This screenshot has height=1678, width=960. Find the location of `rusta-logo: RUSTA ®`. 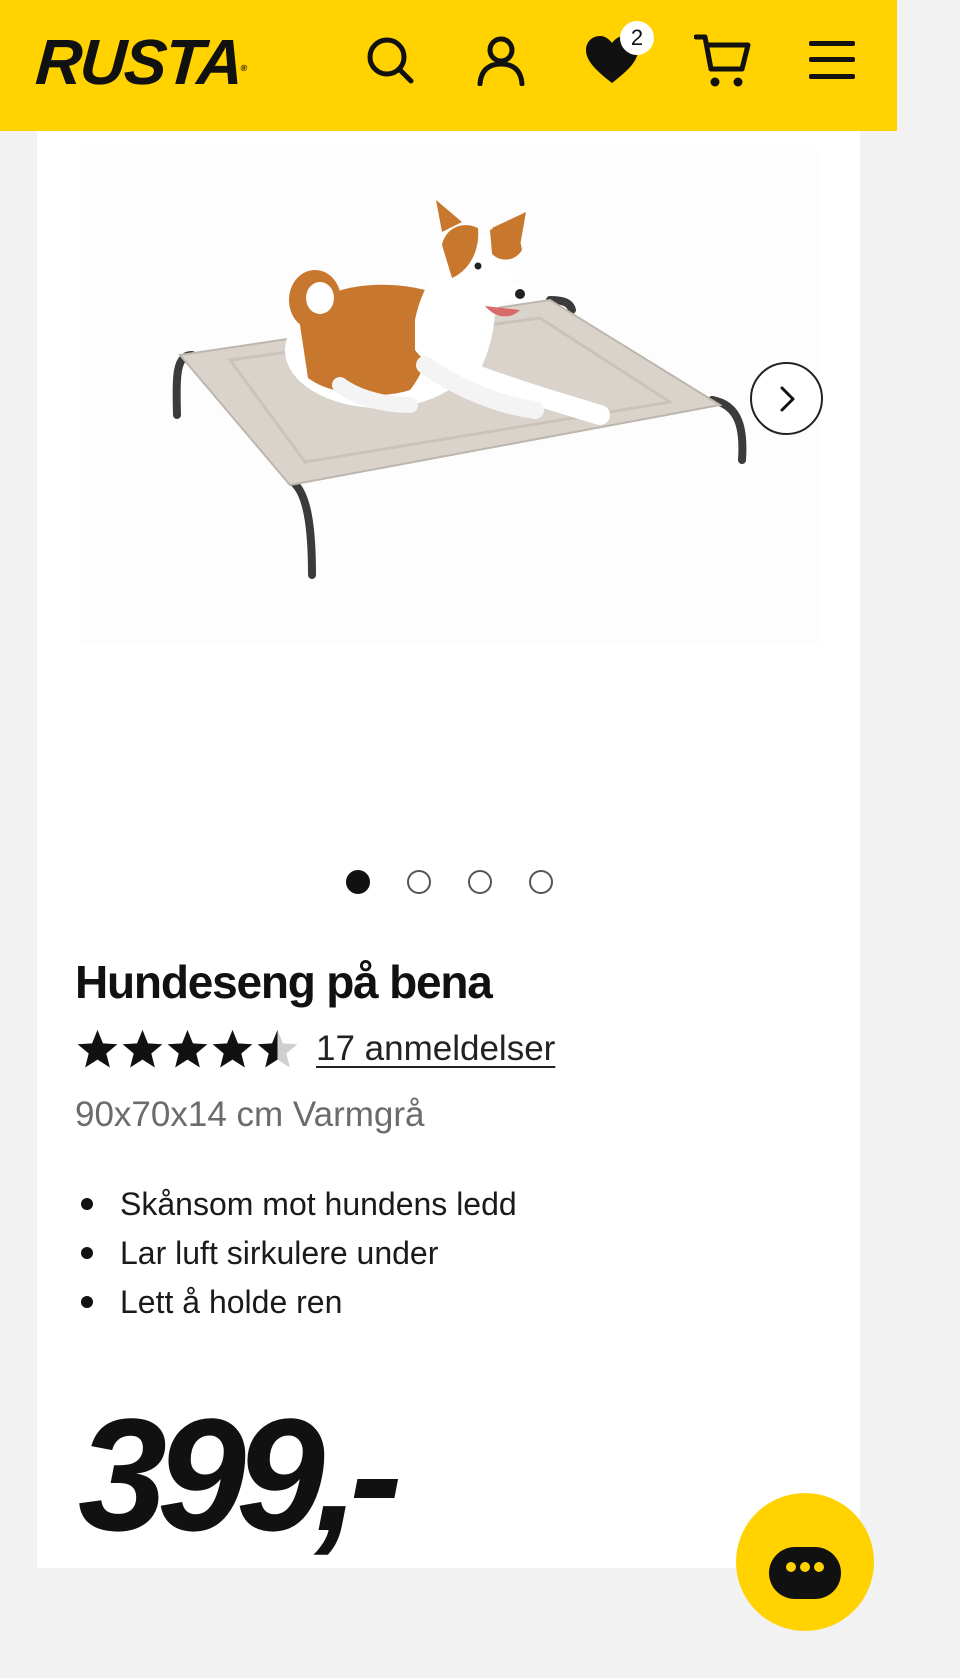

rusta-logo: RUSTA ® is located at coordinates (140, 62).